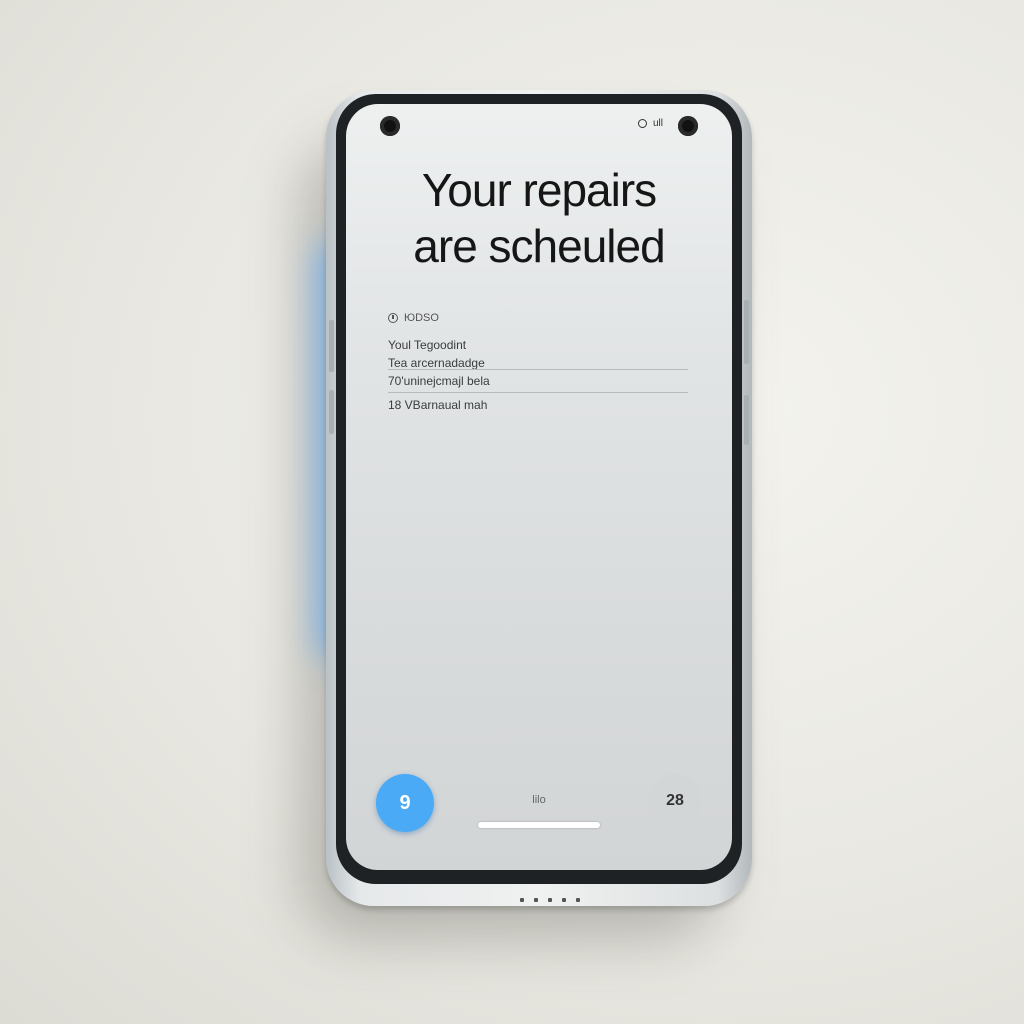  Describe the element at coordinates (331, 346) in the screenshot. I see `volume-button` at that location.